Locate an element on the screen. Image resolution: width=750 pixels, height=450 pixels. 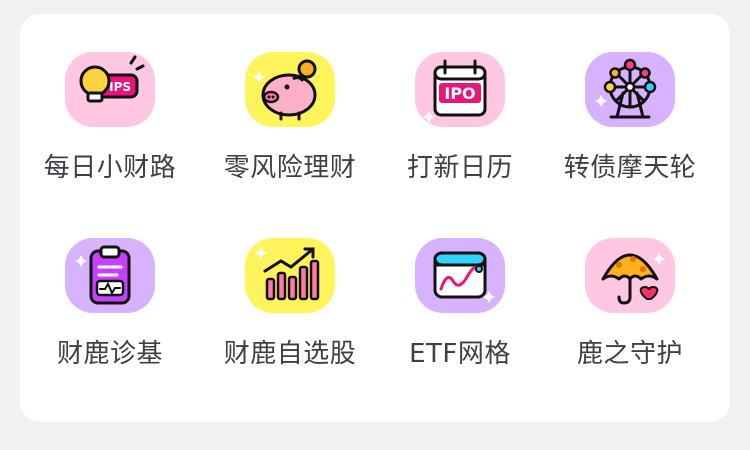
lightbulb-tips-icon: TIPS is located at coordinates (110, 89).